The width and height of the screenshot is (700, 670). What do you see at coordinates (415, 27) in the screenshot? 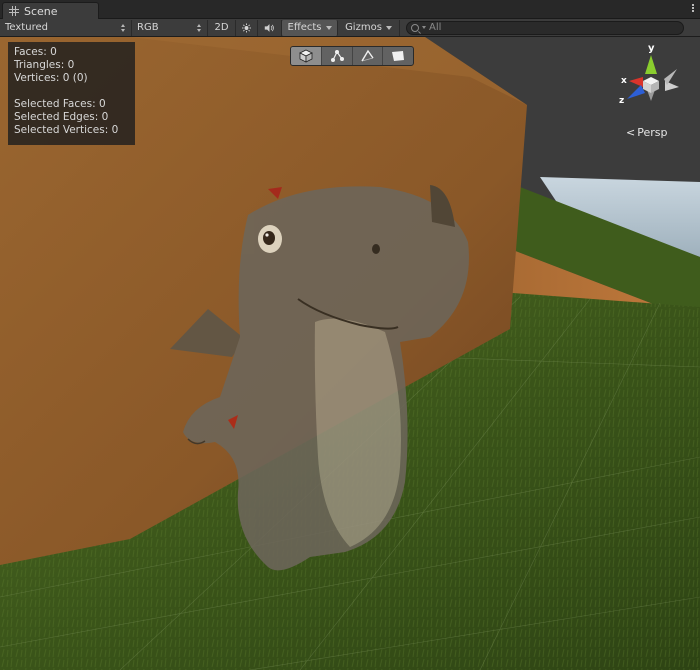
I see `search-icon` at bounding box center [415, 27].